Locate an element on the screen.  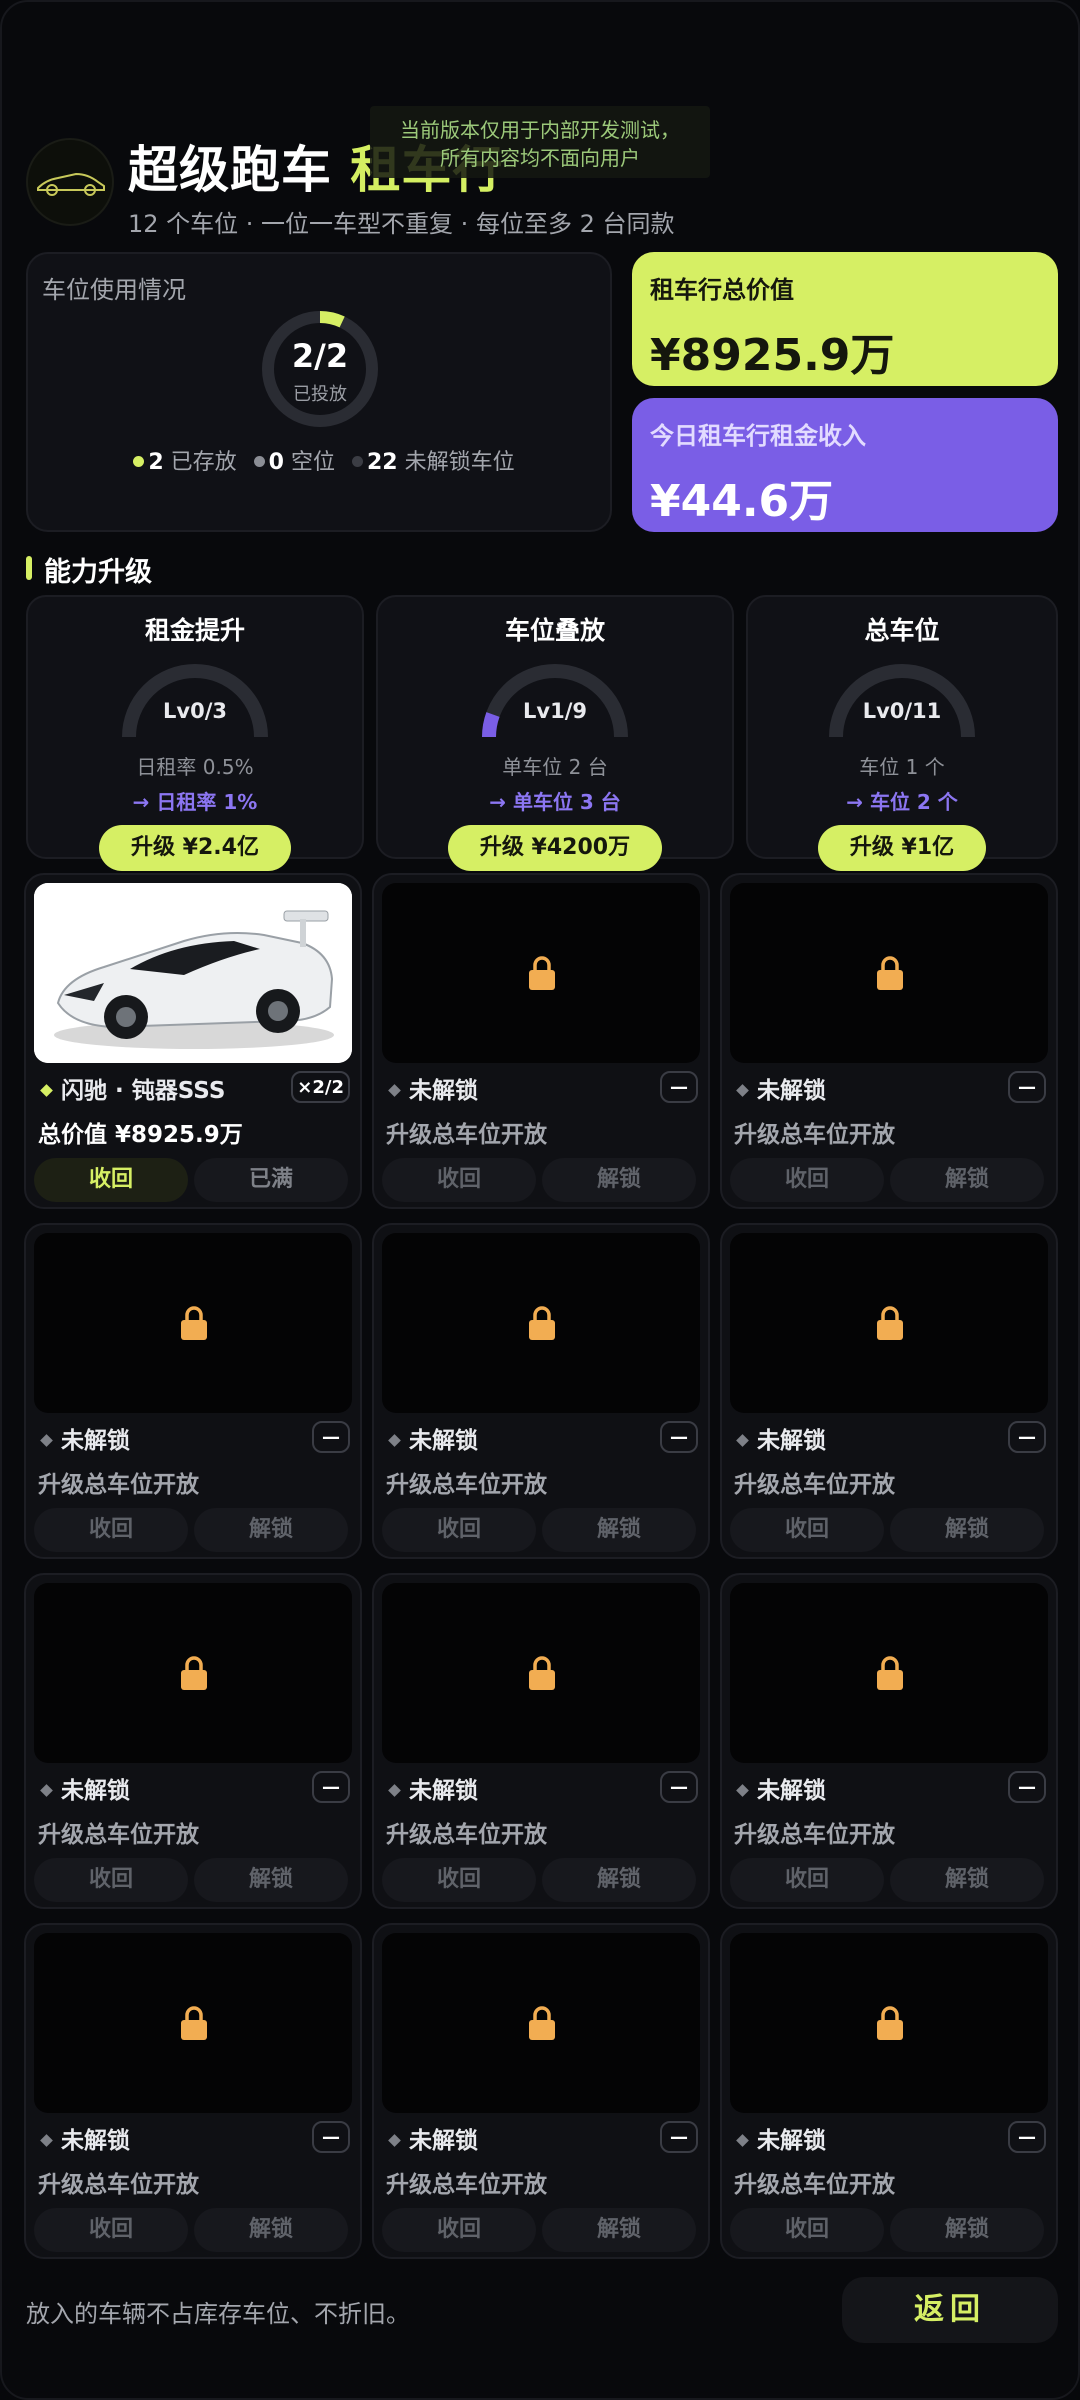
daily-income-card: 今日租车行租金收入 ¥44.6万 is located at coordinates (845, 465).